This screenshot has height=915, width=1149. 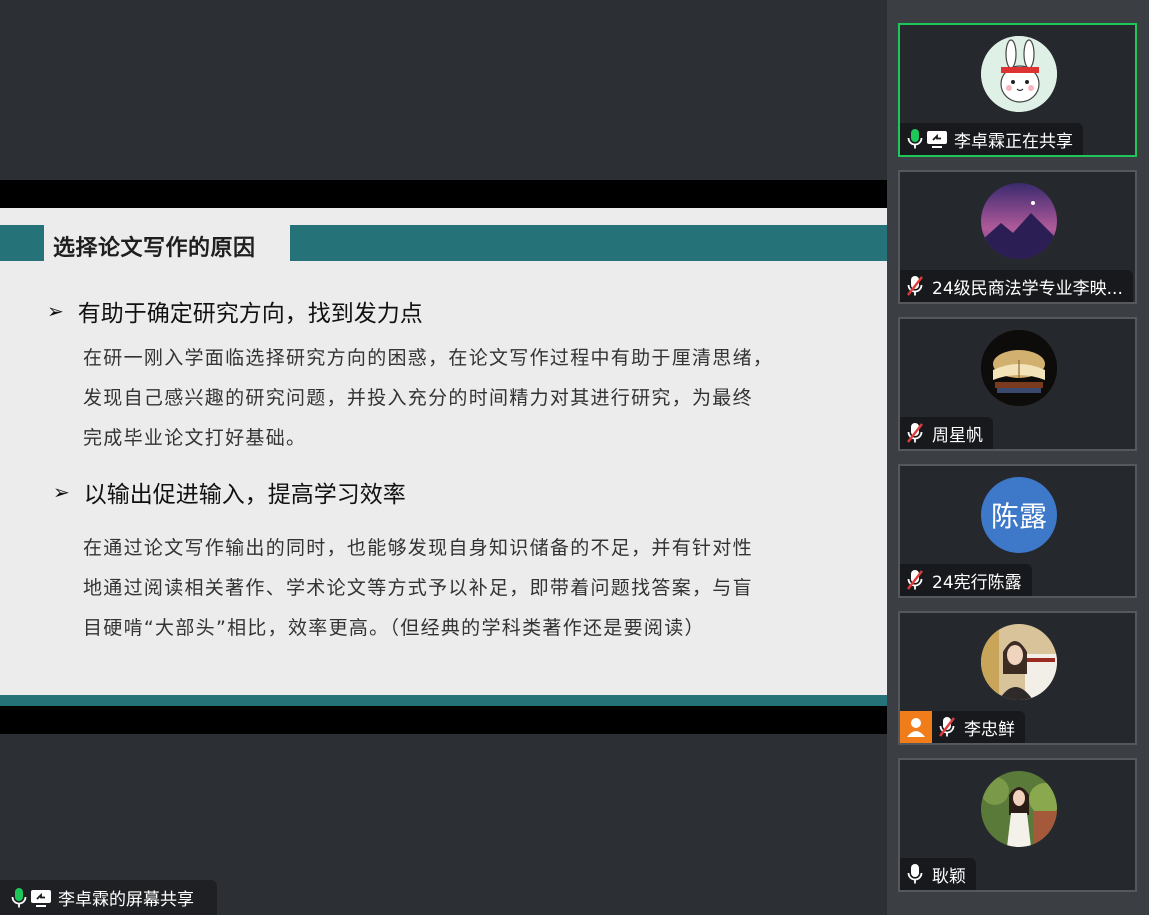 I want to click on participant-name-tag: 耿颖, so click(x=938, y=874).